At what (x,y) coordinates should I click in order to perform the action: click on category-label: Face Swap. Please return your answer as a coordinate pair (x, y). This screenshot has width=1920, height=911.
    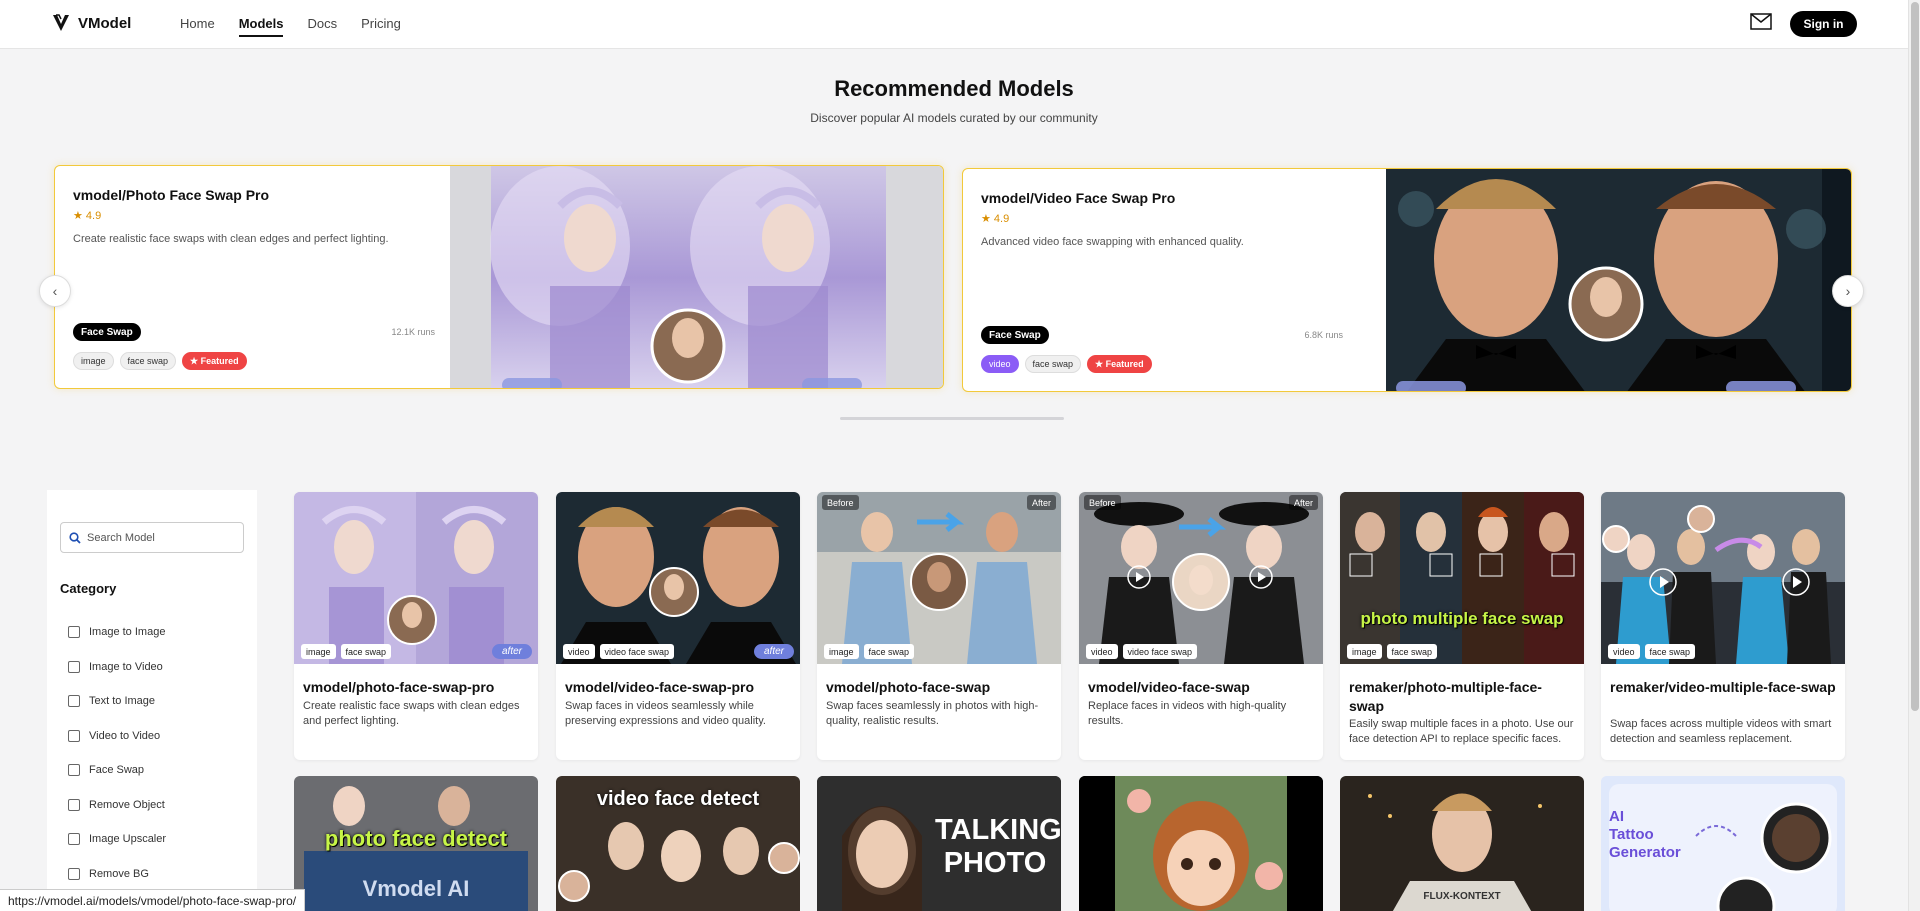
    Looking at the image, I should click on (117, 770).